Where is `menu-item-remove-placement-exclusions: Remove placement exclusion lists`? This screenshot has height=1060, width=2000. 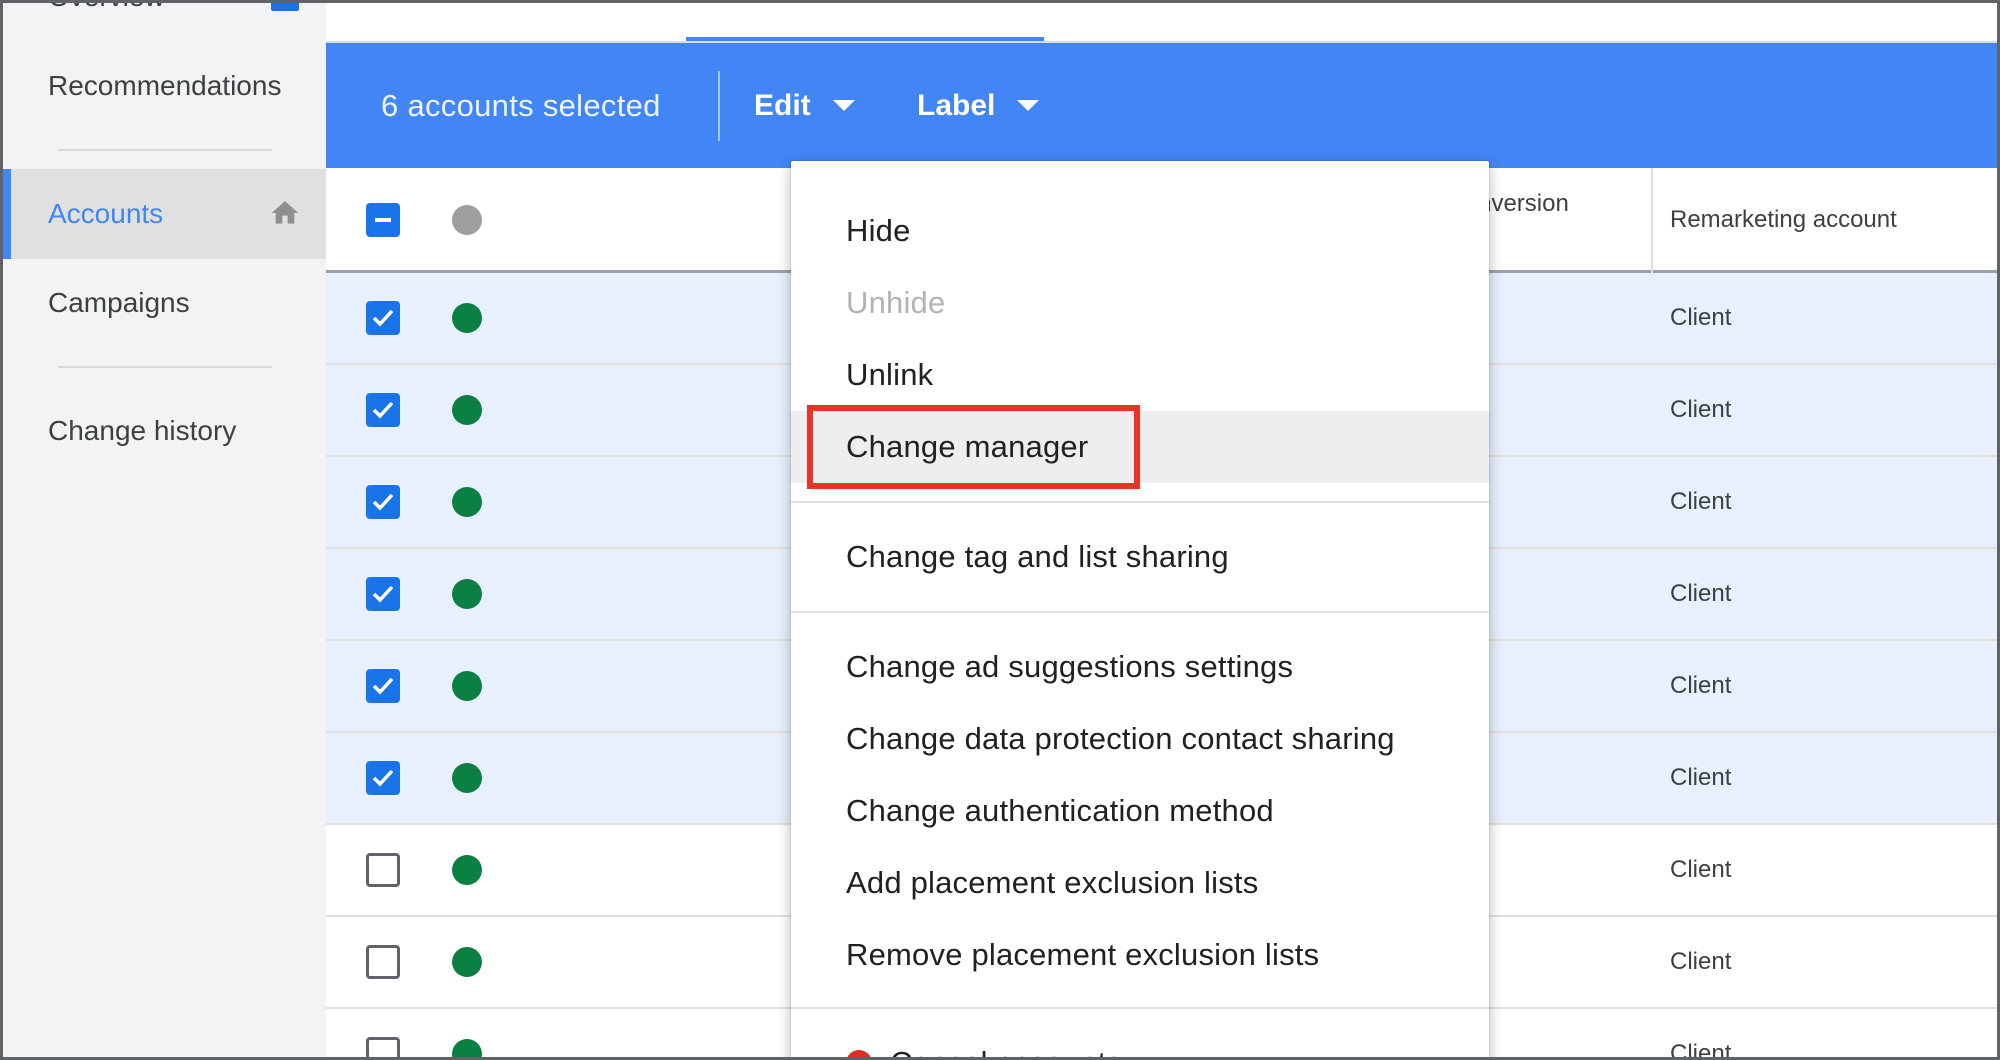 menu-item-remove-placement-exclusions: Remove placement exclusion lists is located at coordinates (1140, 955).